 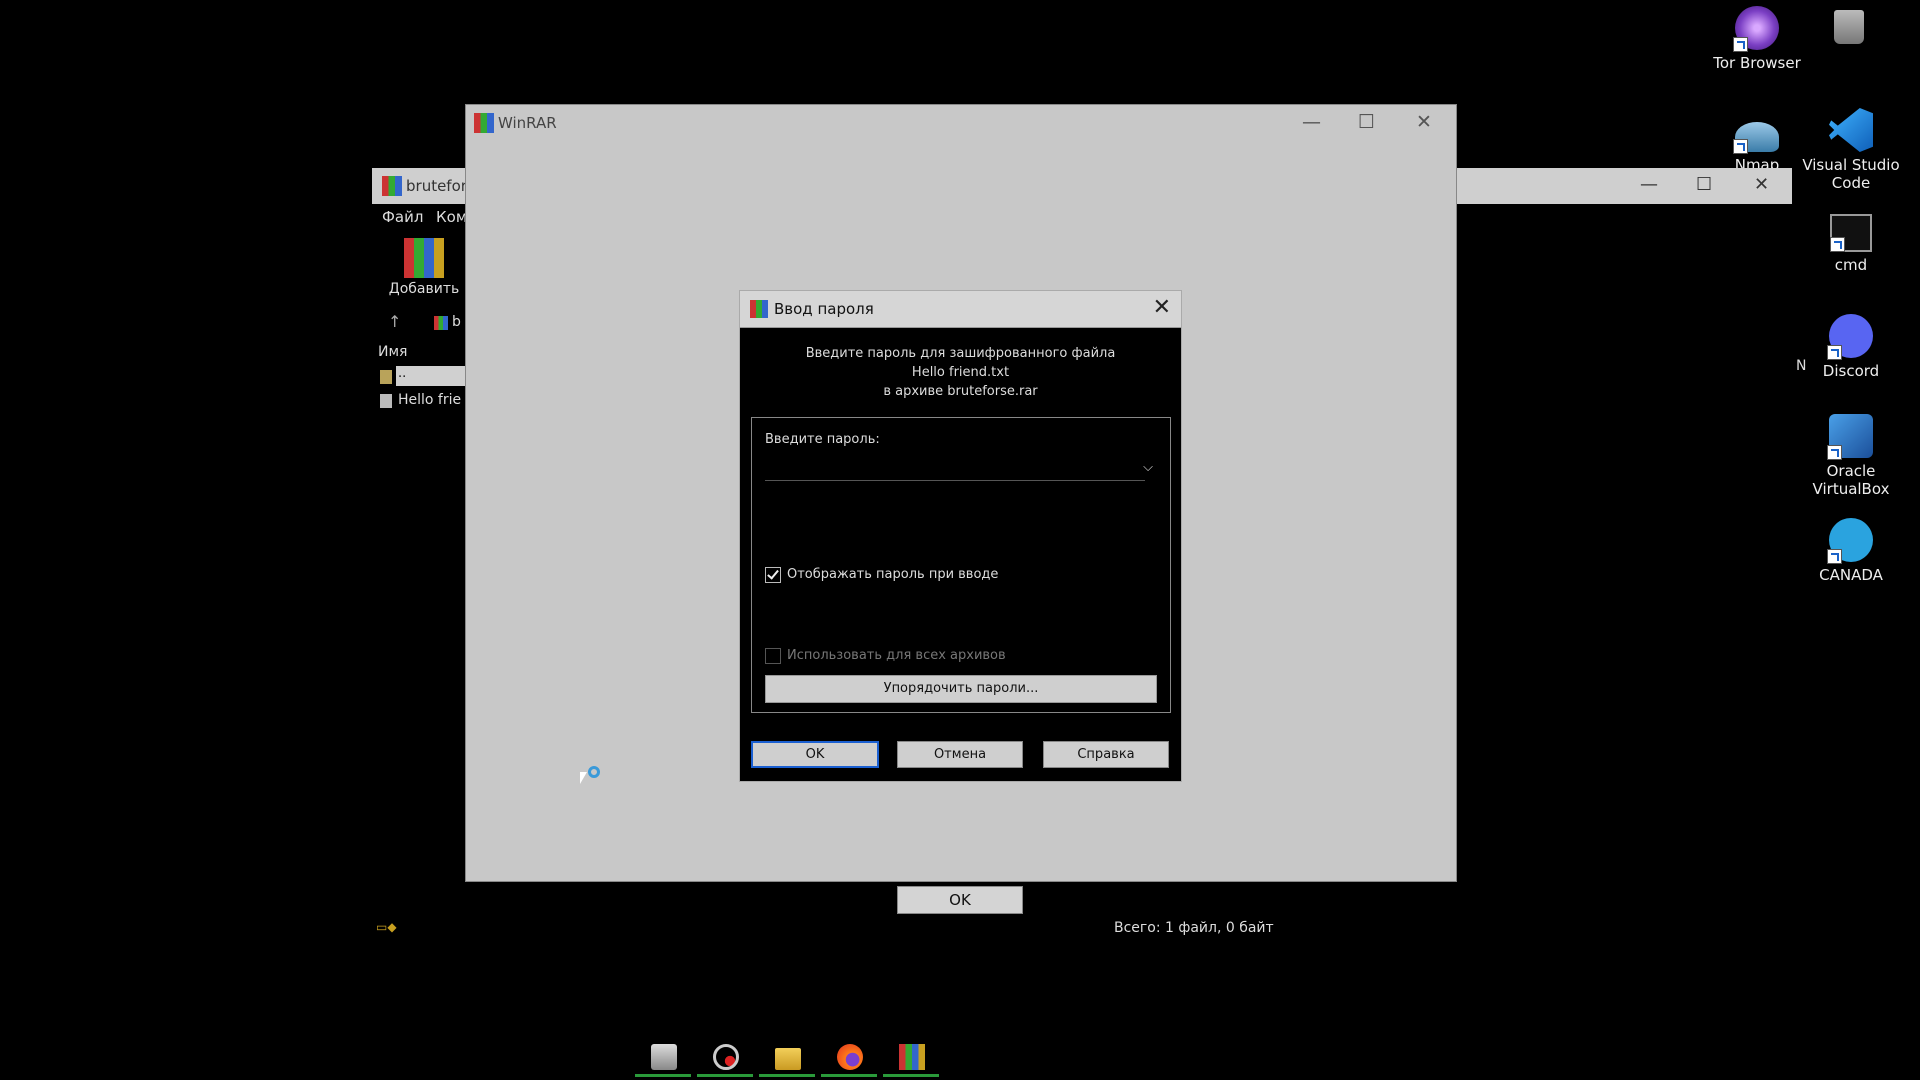 What do you see at coordinates (726, 1057) in the screenshot?
I see `speedometer-icon` at bounding box center [726, 1057].